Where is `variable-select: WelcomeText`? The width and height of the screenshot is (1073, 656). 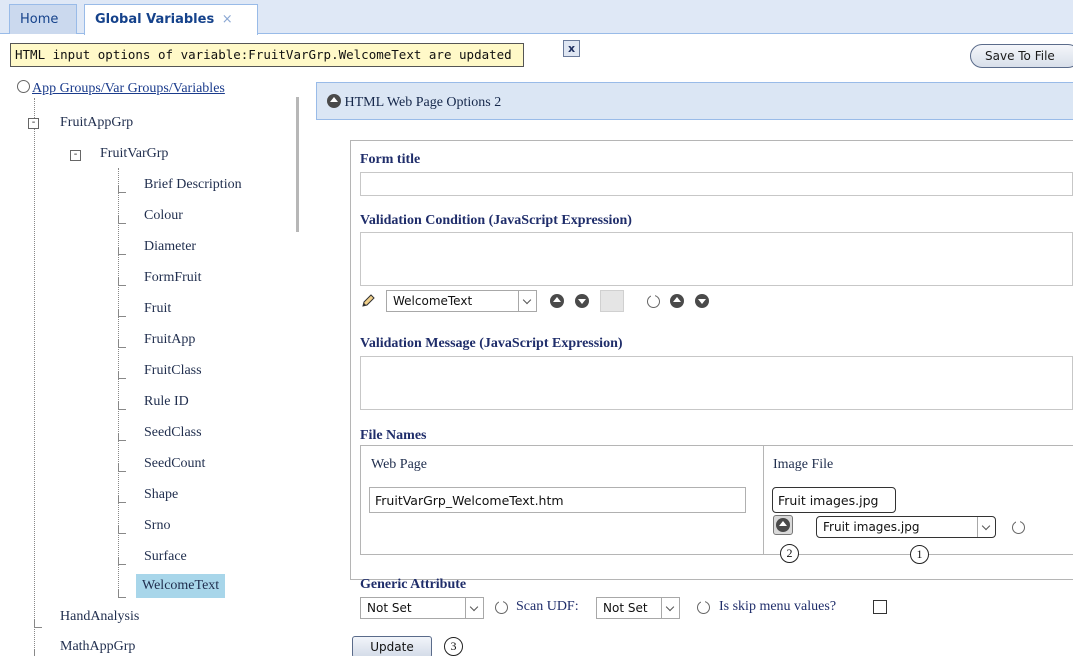 variable-select: WelcomeText is located at coordinates (461, 301).